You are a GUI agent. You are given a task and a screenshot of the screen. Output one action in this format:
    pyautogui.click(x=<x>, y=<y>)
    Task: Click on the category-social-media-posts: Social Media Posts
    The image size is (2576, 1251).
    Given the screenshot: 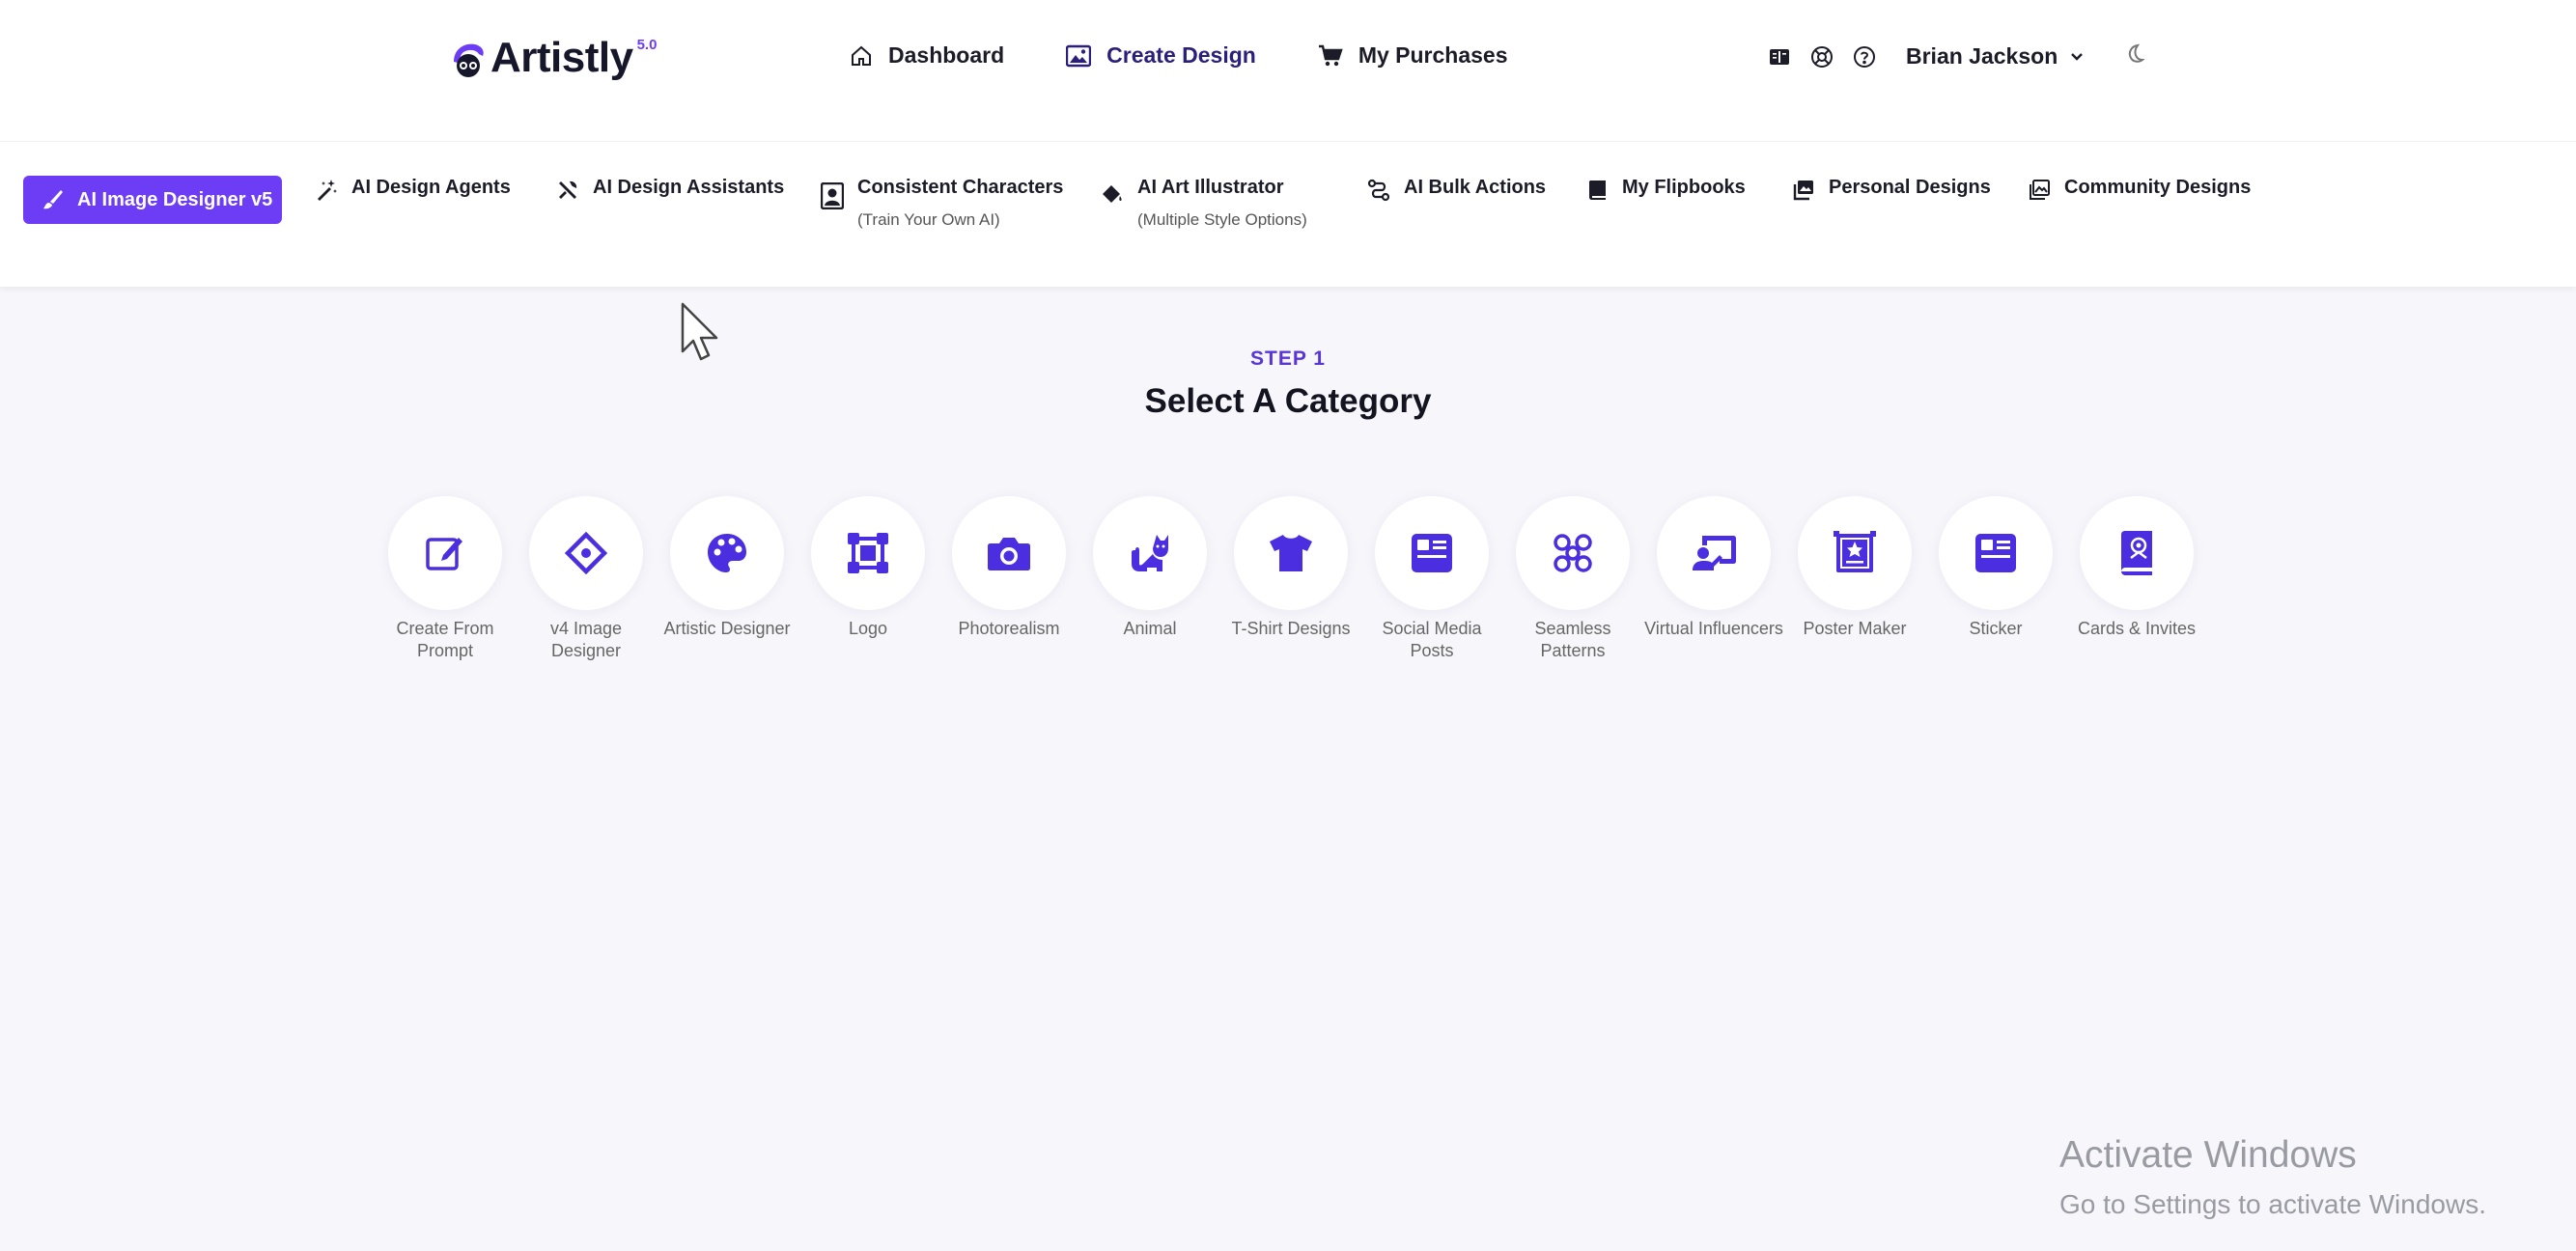 What is the action you would take?
    pyautogui.click(x=1432, y=579)
    